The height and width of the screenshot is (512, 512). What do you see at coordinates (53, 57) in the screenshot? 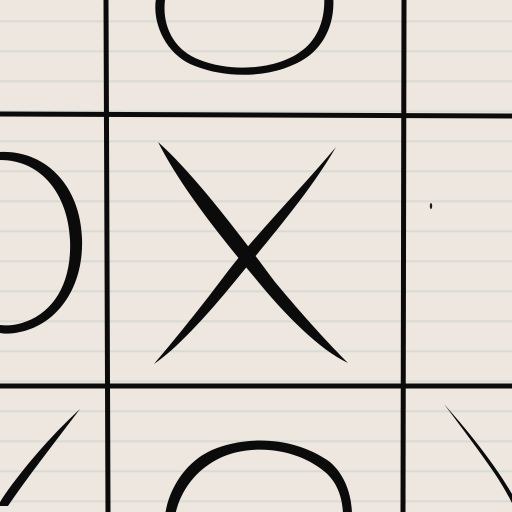
I see `cell-r0-c0` at bounding box center [53, 57].